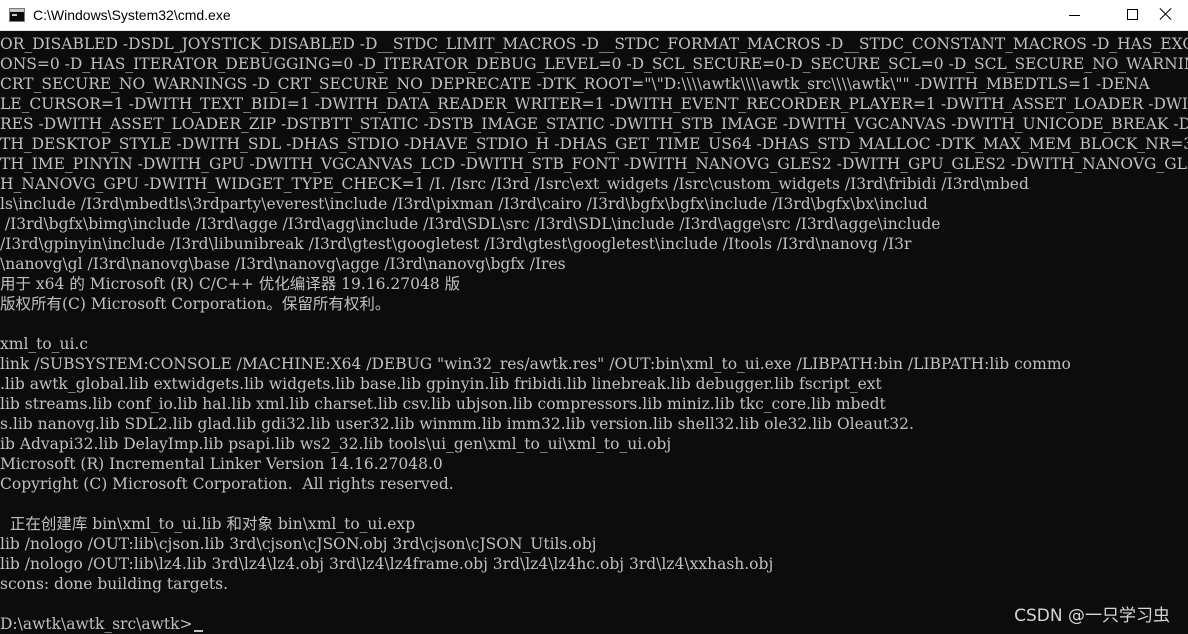 This screenshot has width=1188, height=634. What do you see at coordinates (132, 15) in the screenshot?
I see `window-title: C:\Windows\System32\cmd.exe` at bounding box center [132, 15].